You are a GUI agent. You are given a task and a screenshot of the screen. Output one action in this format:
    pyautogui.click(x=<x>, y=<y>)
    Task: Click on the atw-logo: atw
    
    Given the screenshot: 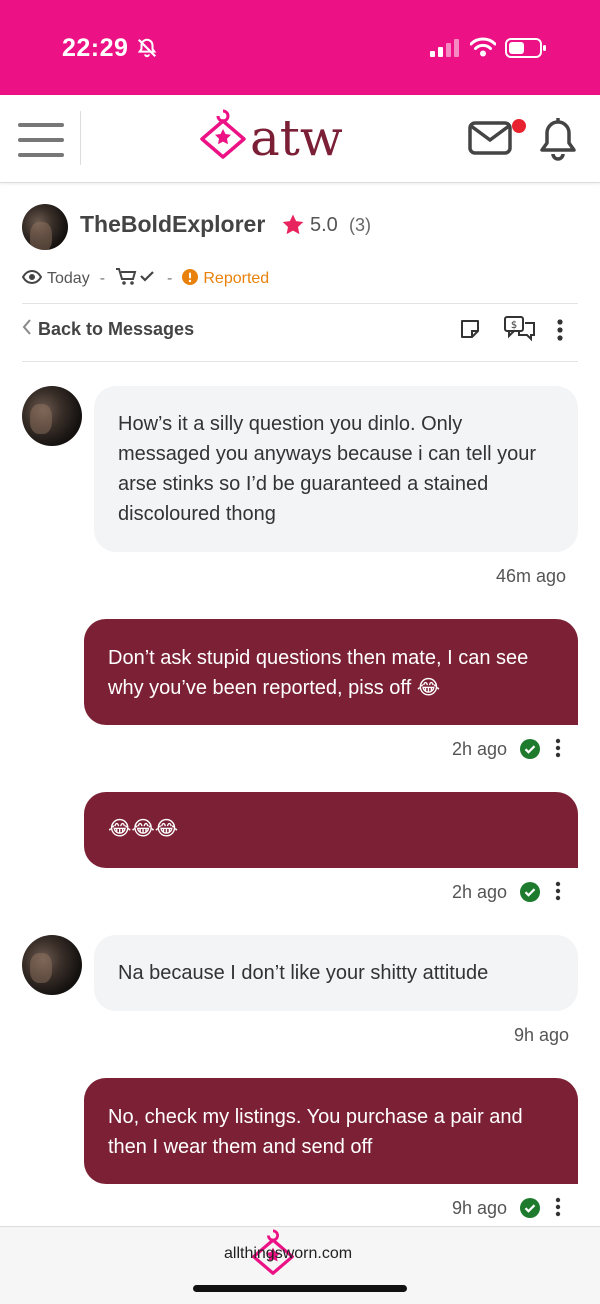 What is the action you would take?
    pyautogui.click(x=270, y=137)
    